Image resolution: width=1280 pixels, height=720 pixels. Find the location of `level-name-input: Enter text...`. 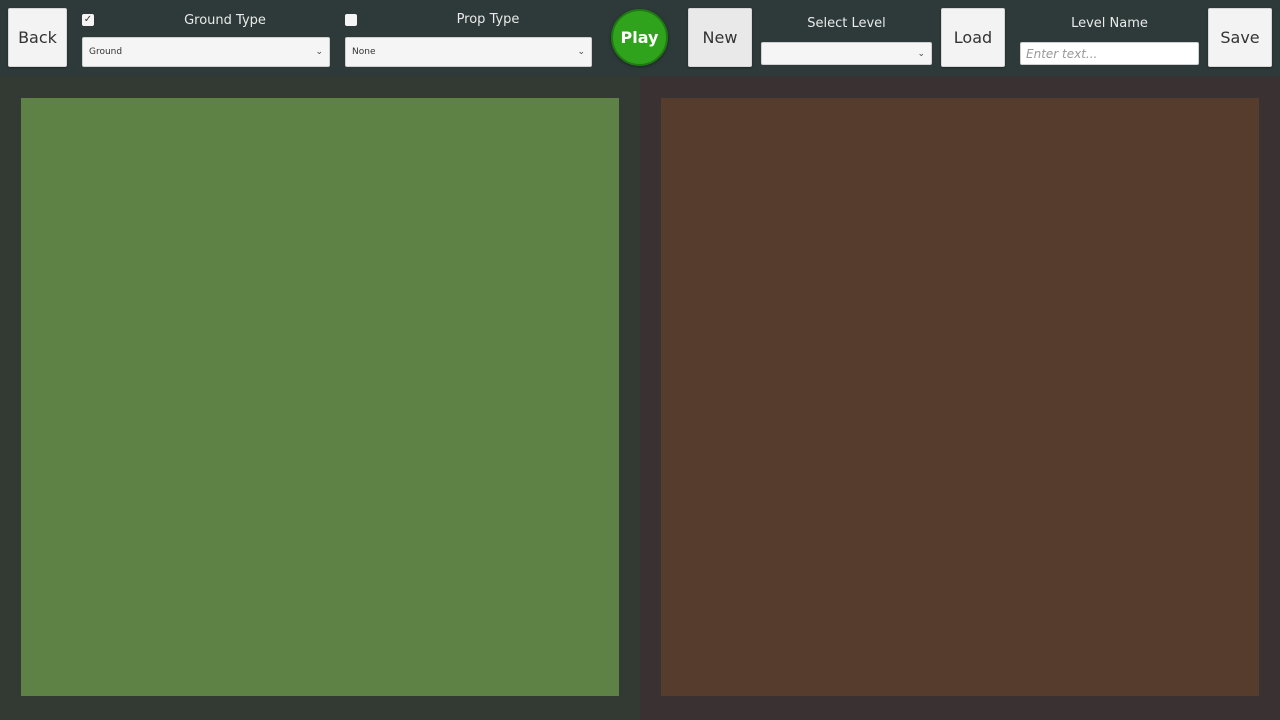

level-name-input: Enter text... is located at coordinates (1109, 53).